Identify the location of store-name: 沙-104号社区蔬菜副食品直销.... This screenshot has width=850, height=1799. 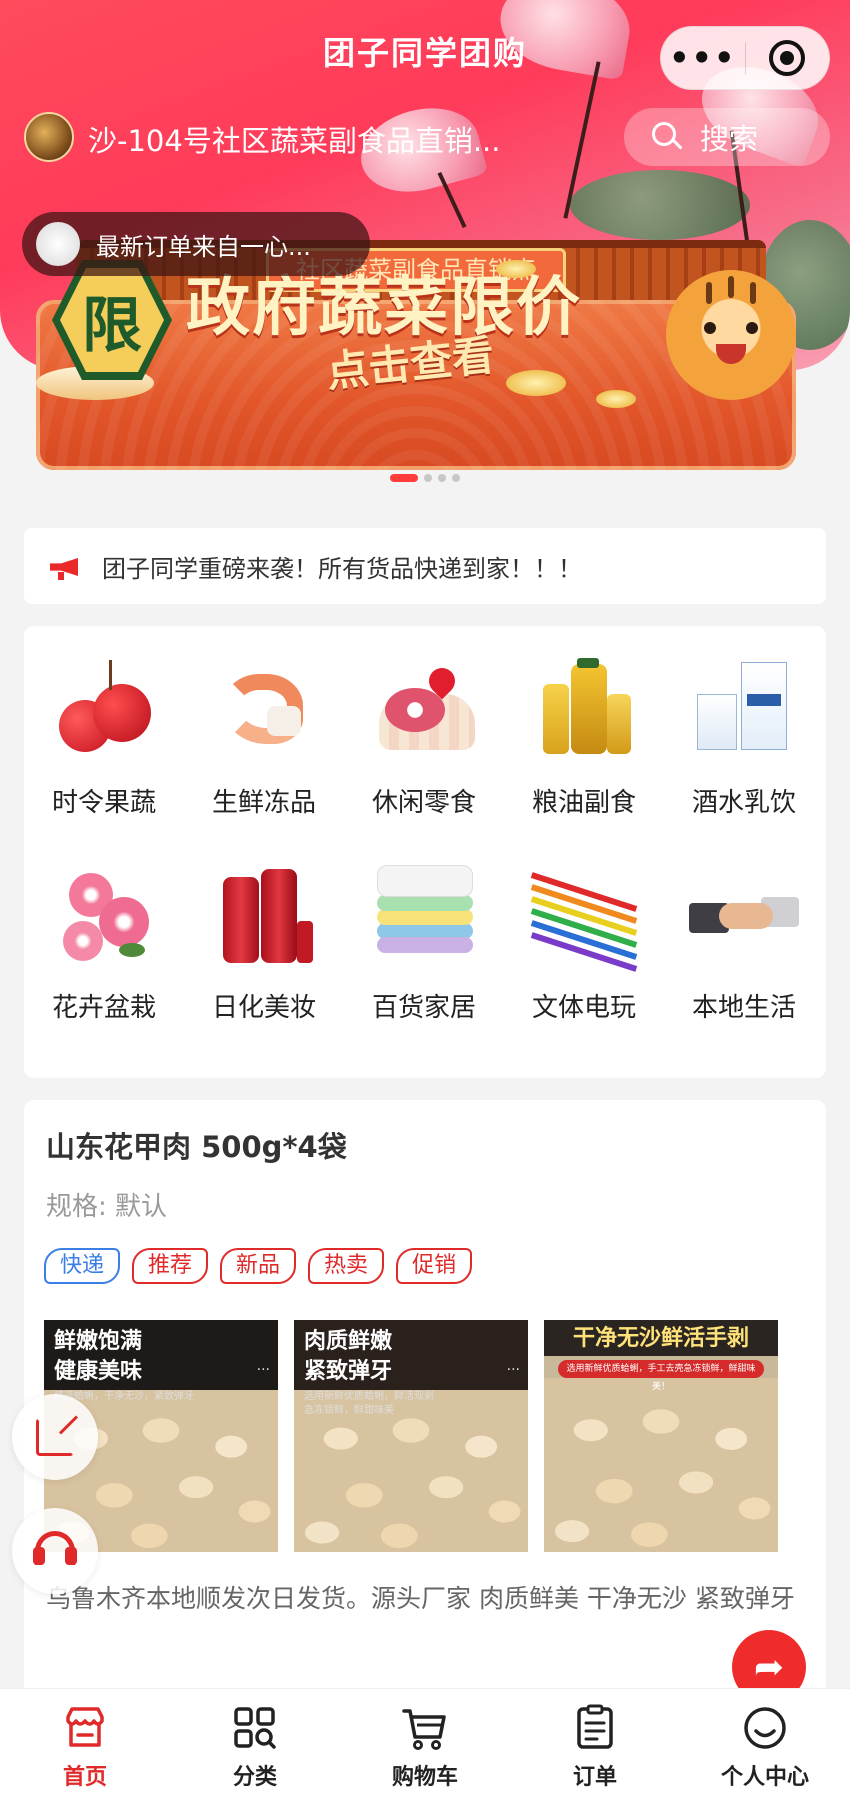
(308, 139).